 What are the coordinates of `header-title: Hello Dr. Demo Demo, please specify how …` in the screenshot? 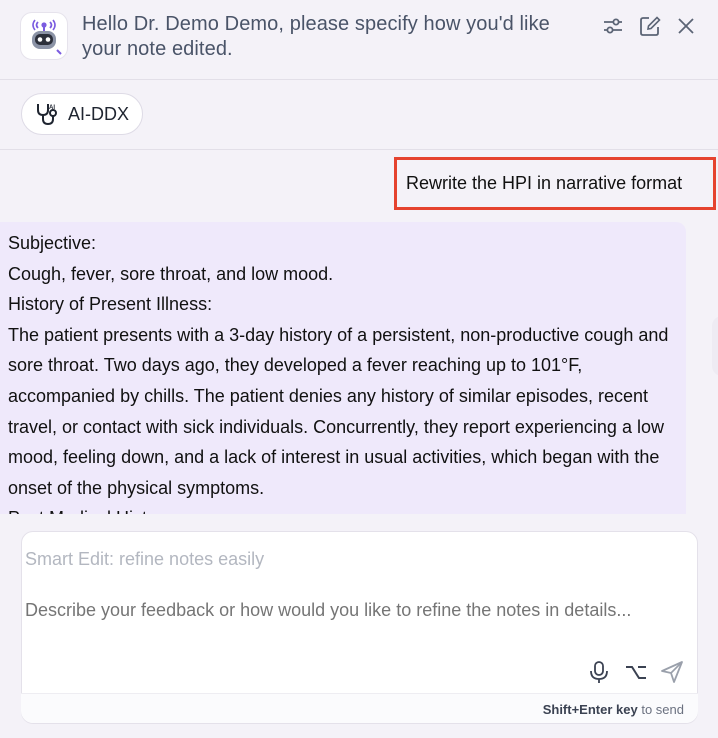 It's located at (316, 36).